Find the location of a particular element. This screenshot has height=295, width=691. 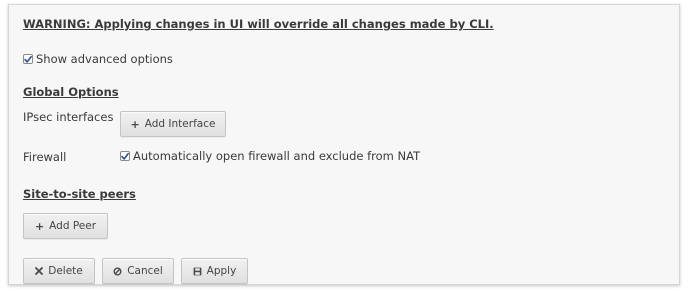

delete-label: Delete is located at coordinates (65, 271).